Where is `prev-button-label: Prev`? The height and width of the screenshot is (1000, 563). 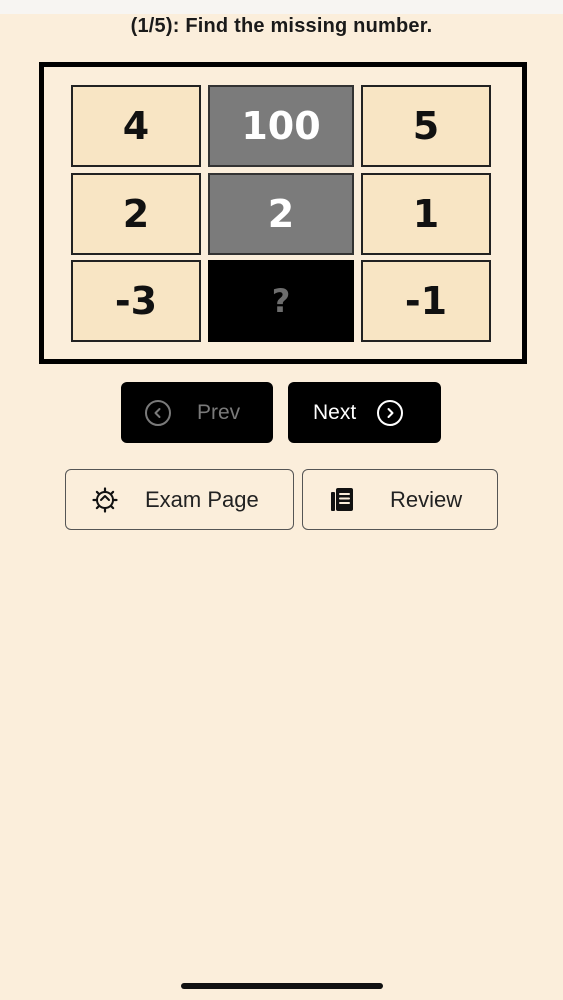 prev-button-label: Prev is located at coordinates (219, 412).